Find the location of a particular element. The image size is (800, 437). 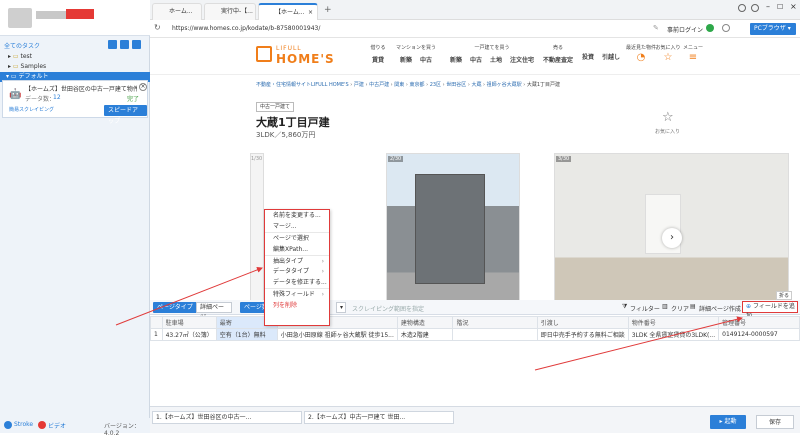

save-button: 保存 is located at coordinates (775, 422).